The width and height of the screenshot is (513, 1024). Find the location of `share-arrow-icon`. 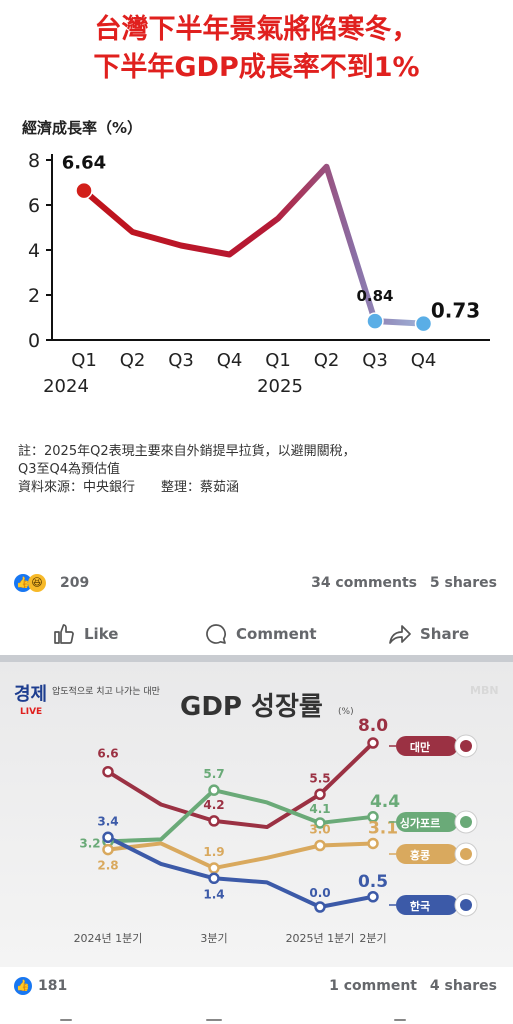

share-arrow-icon is located at coordinates (400, 634).